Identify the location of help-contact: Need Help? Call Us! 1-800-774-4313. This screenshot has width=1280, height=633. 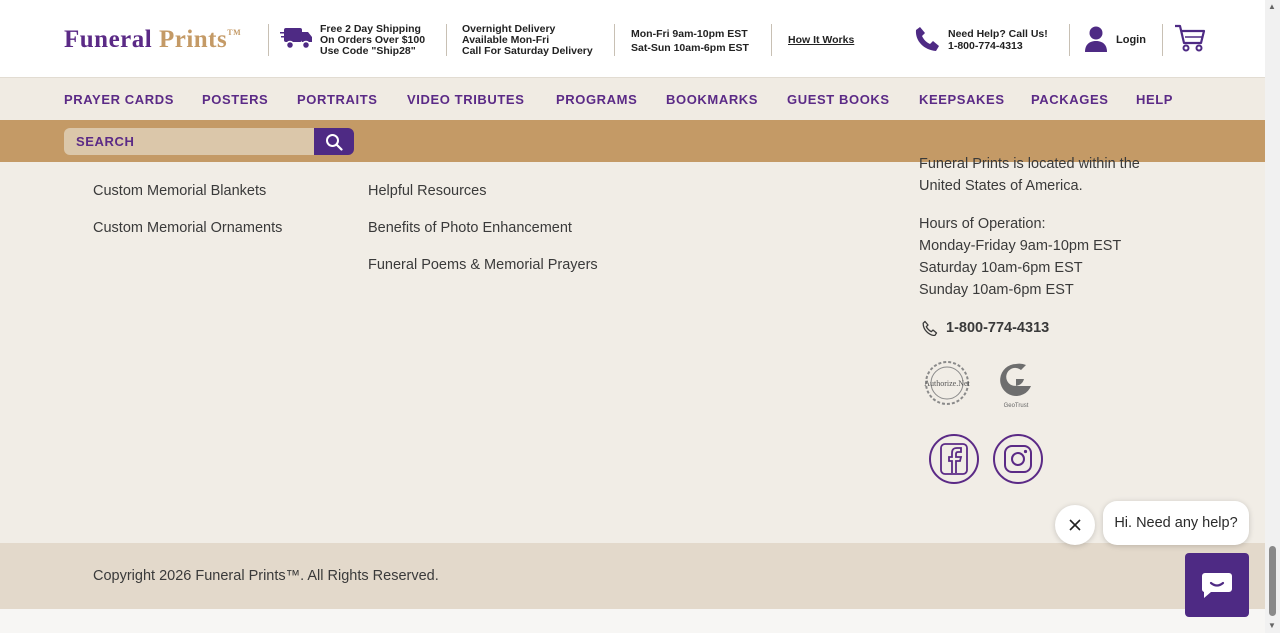
(998, 40).